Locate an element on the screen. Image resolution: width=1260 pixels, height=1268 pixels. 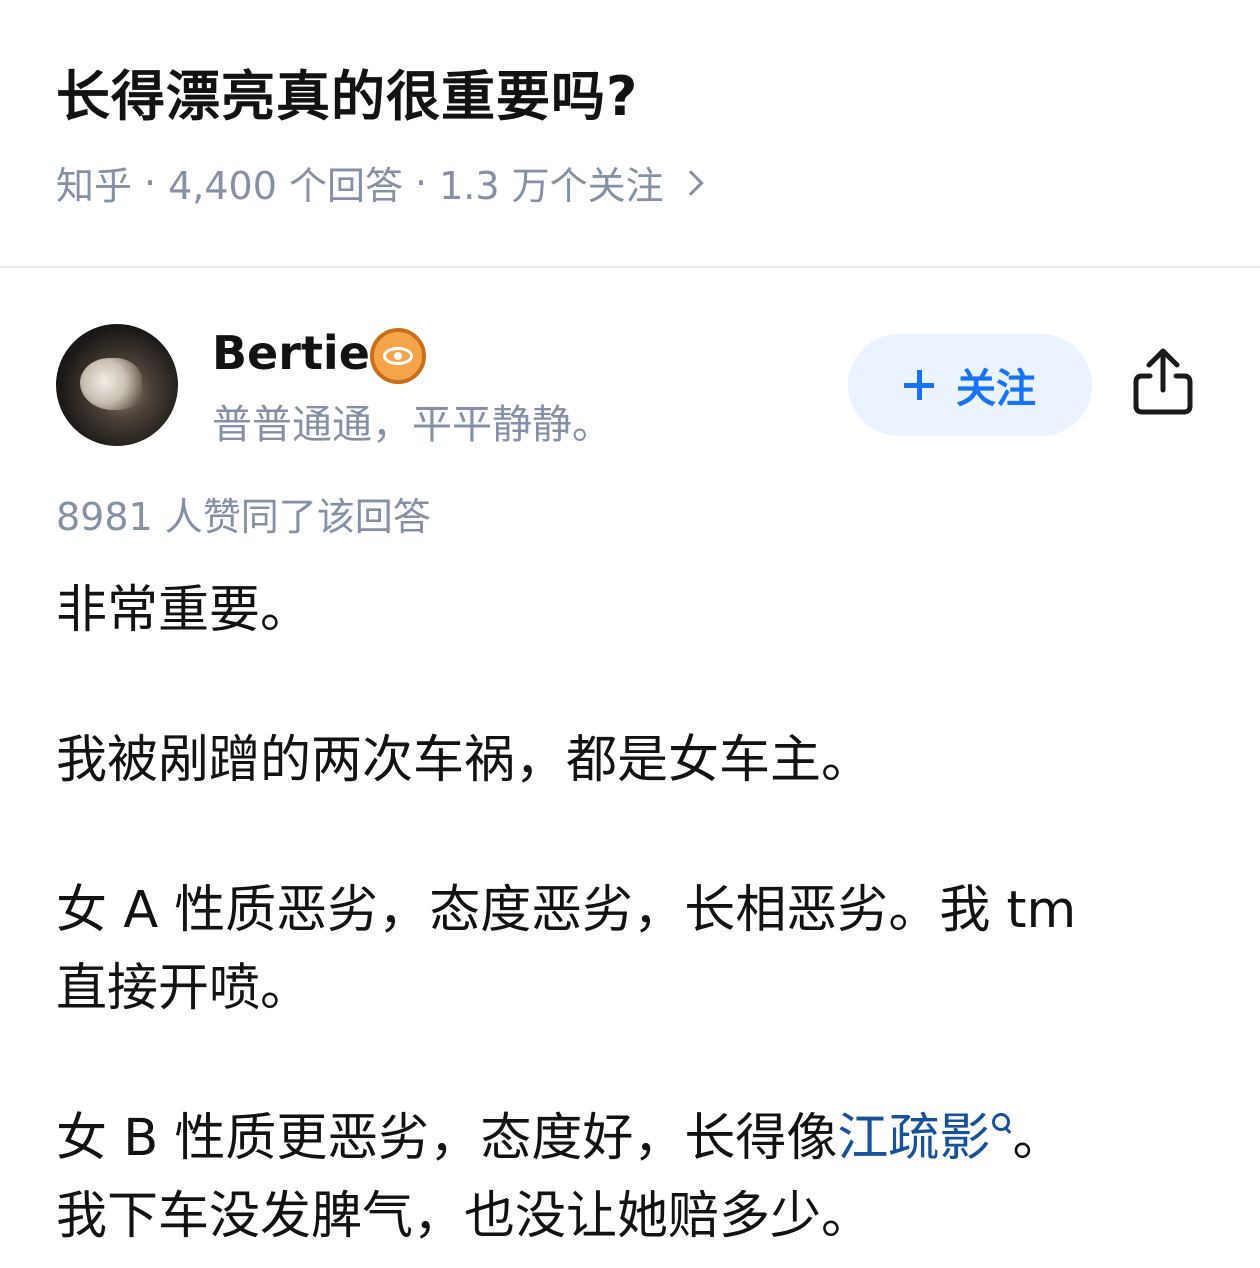
answer-paragraph: 女 B 性质更恶劣，态度好，长得像江疏影。 我下车没发脾气，也没让她赔多少。 is located at coordinates (631, 1178).